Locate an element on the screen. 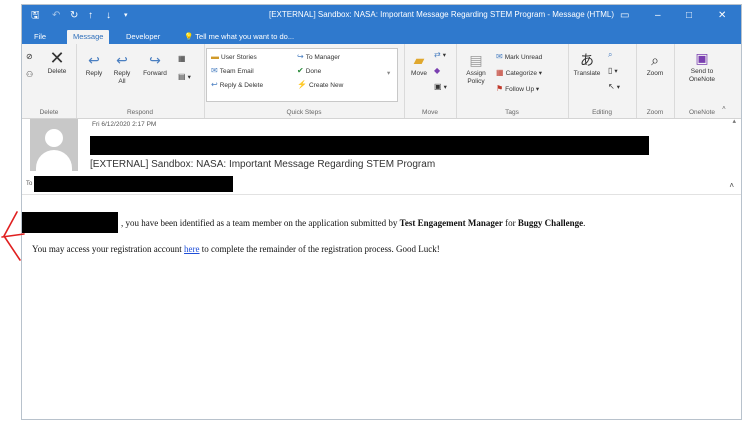 This screenshot has width=747, height=422. quick-step-reply-delete: ↩ Reply & Delete is located at coordinates (237, 85).